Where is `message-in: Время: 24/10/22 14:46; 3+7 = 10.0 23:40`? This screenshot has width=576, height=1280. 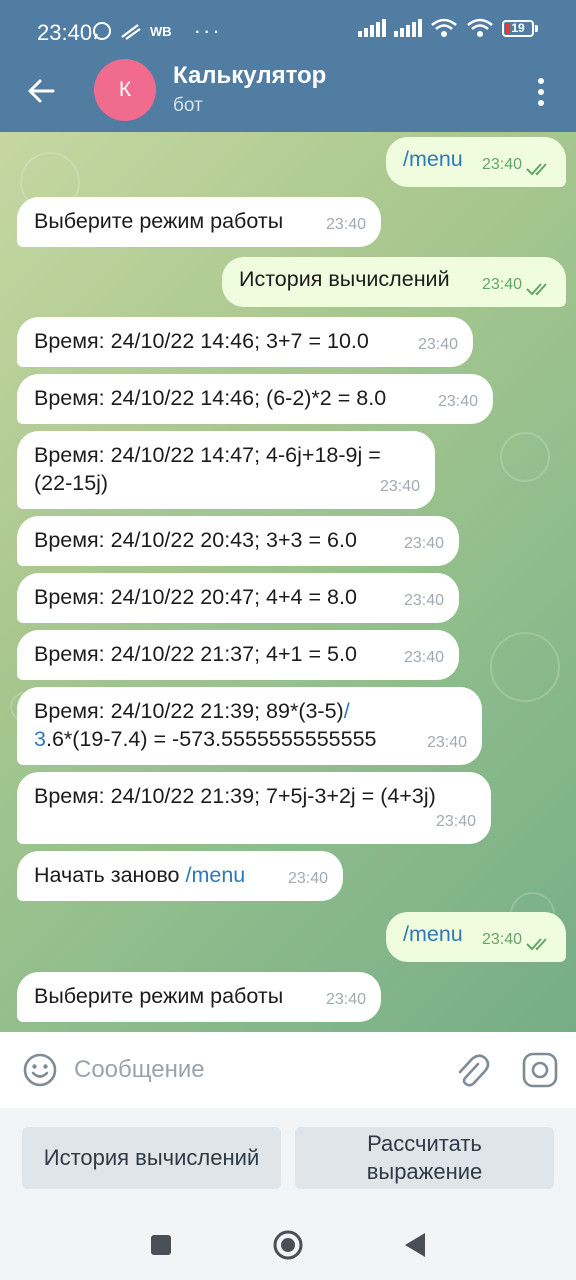 message-in: Время: 24/10/22 14:46; 3+7 = 10.0 23:40 is located at coordinates (245, 342).